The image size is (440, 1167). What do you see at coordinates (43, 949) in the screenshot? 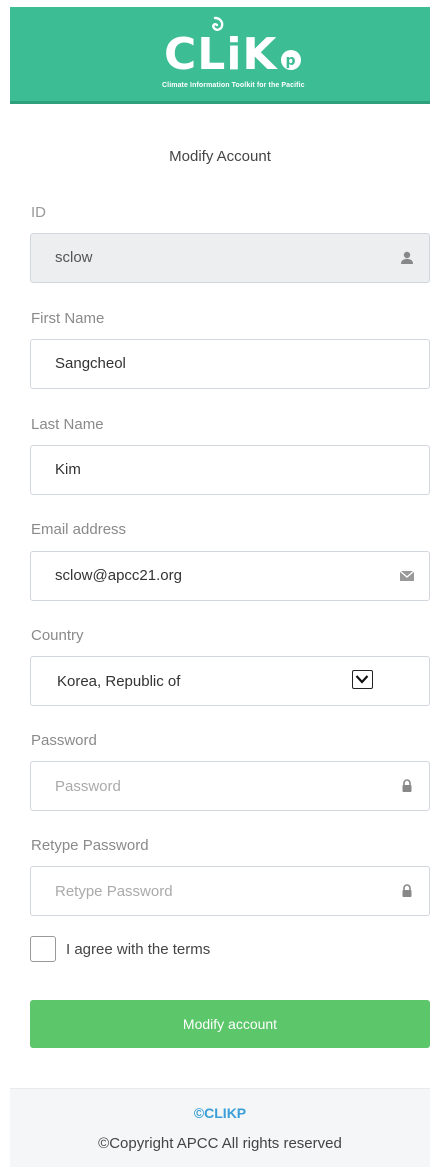
I see `terms-checkbox` at bounding box center [43, 949].